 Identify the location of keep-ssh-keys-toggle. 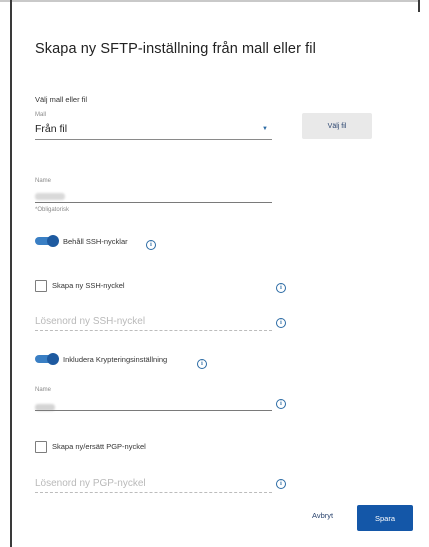
(47, 241).